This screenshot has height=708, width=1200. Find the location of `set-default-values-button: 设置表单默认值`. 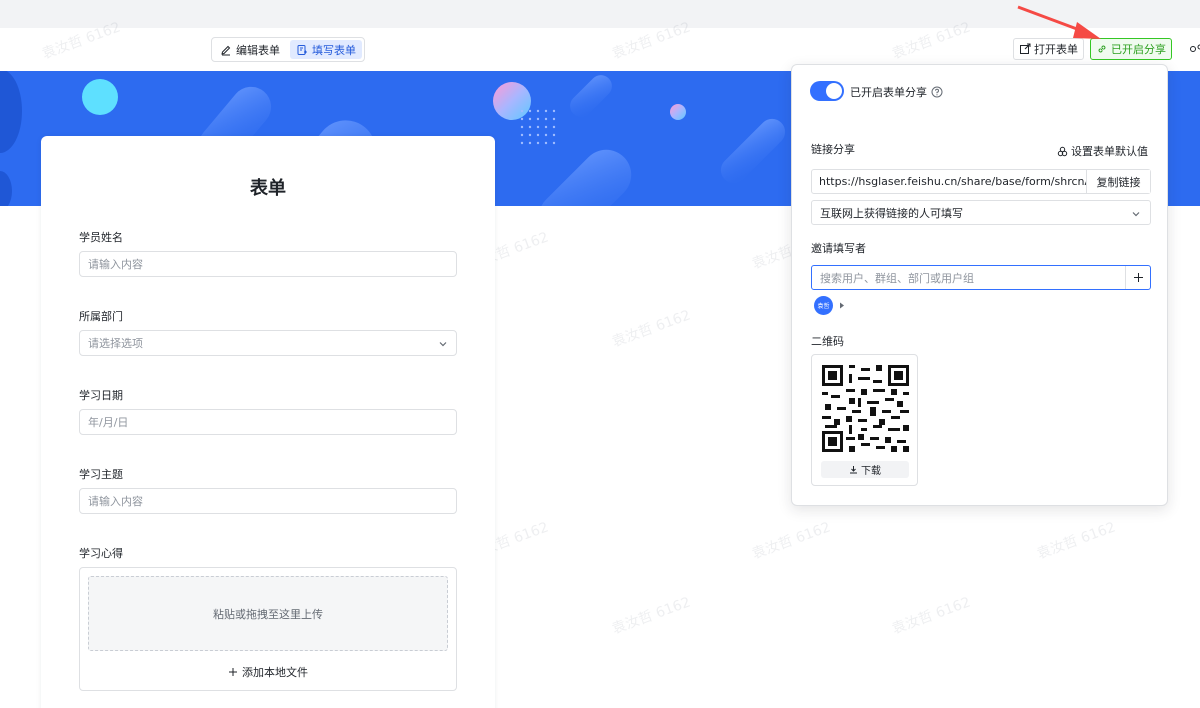

set-default-values-button: 设置表单默认值 is located at coordinates (1102, 151).